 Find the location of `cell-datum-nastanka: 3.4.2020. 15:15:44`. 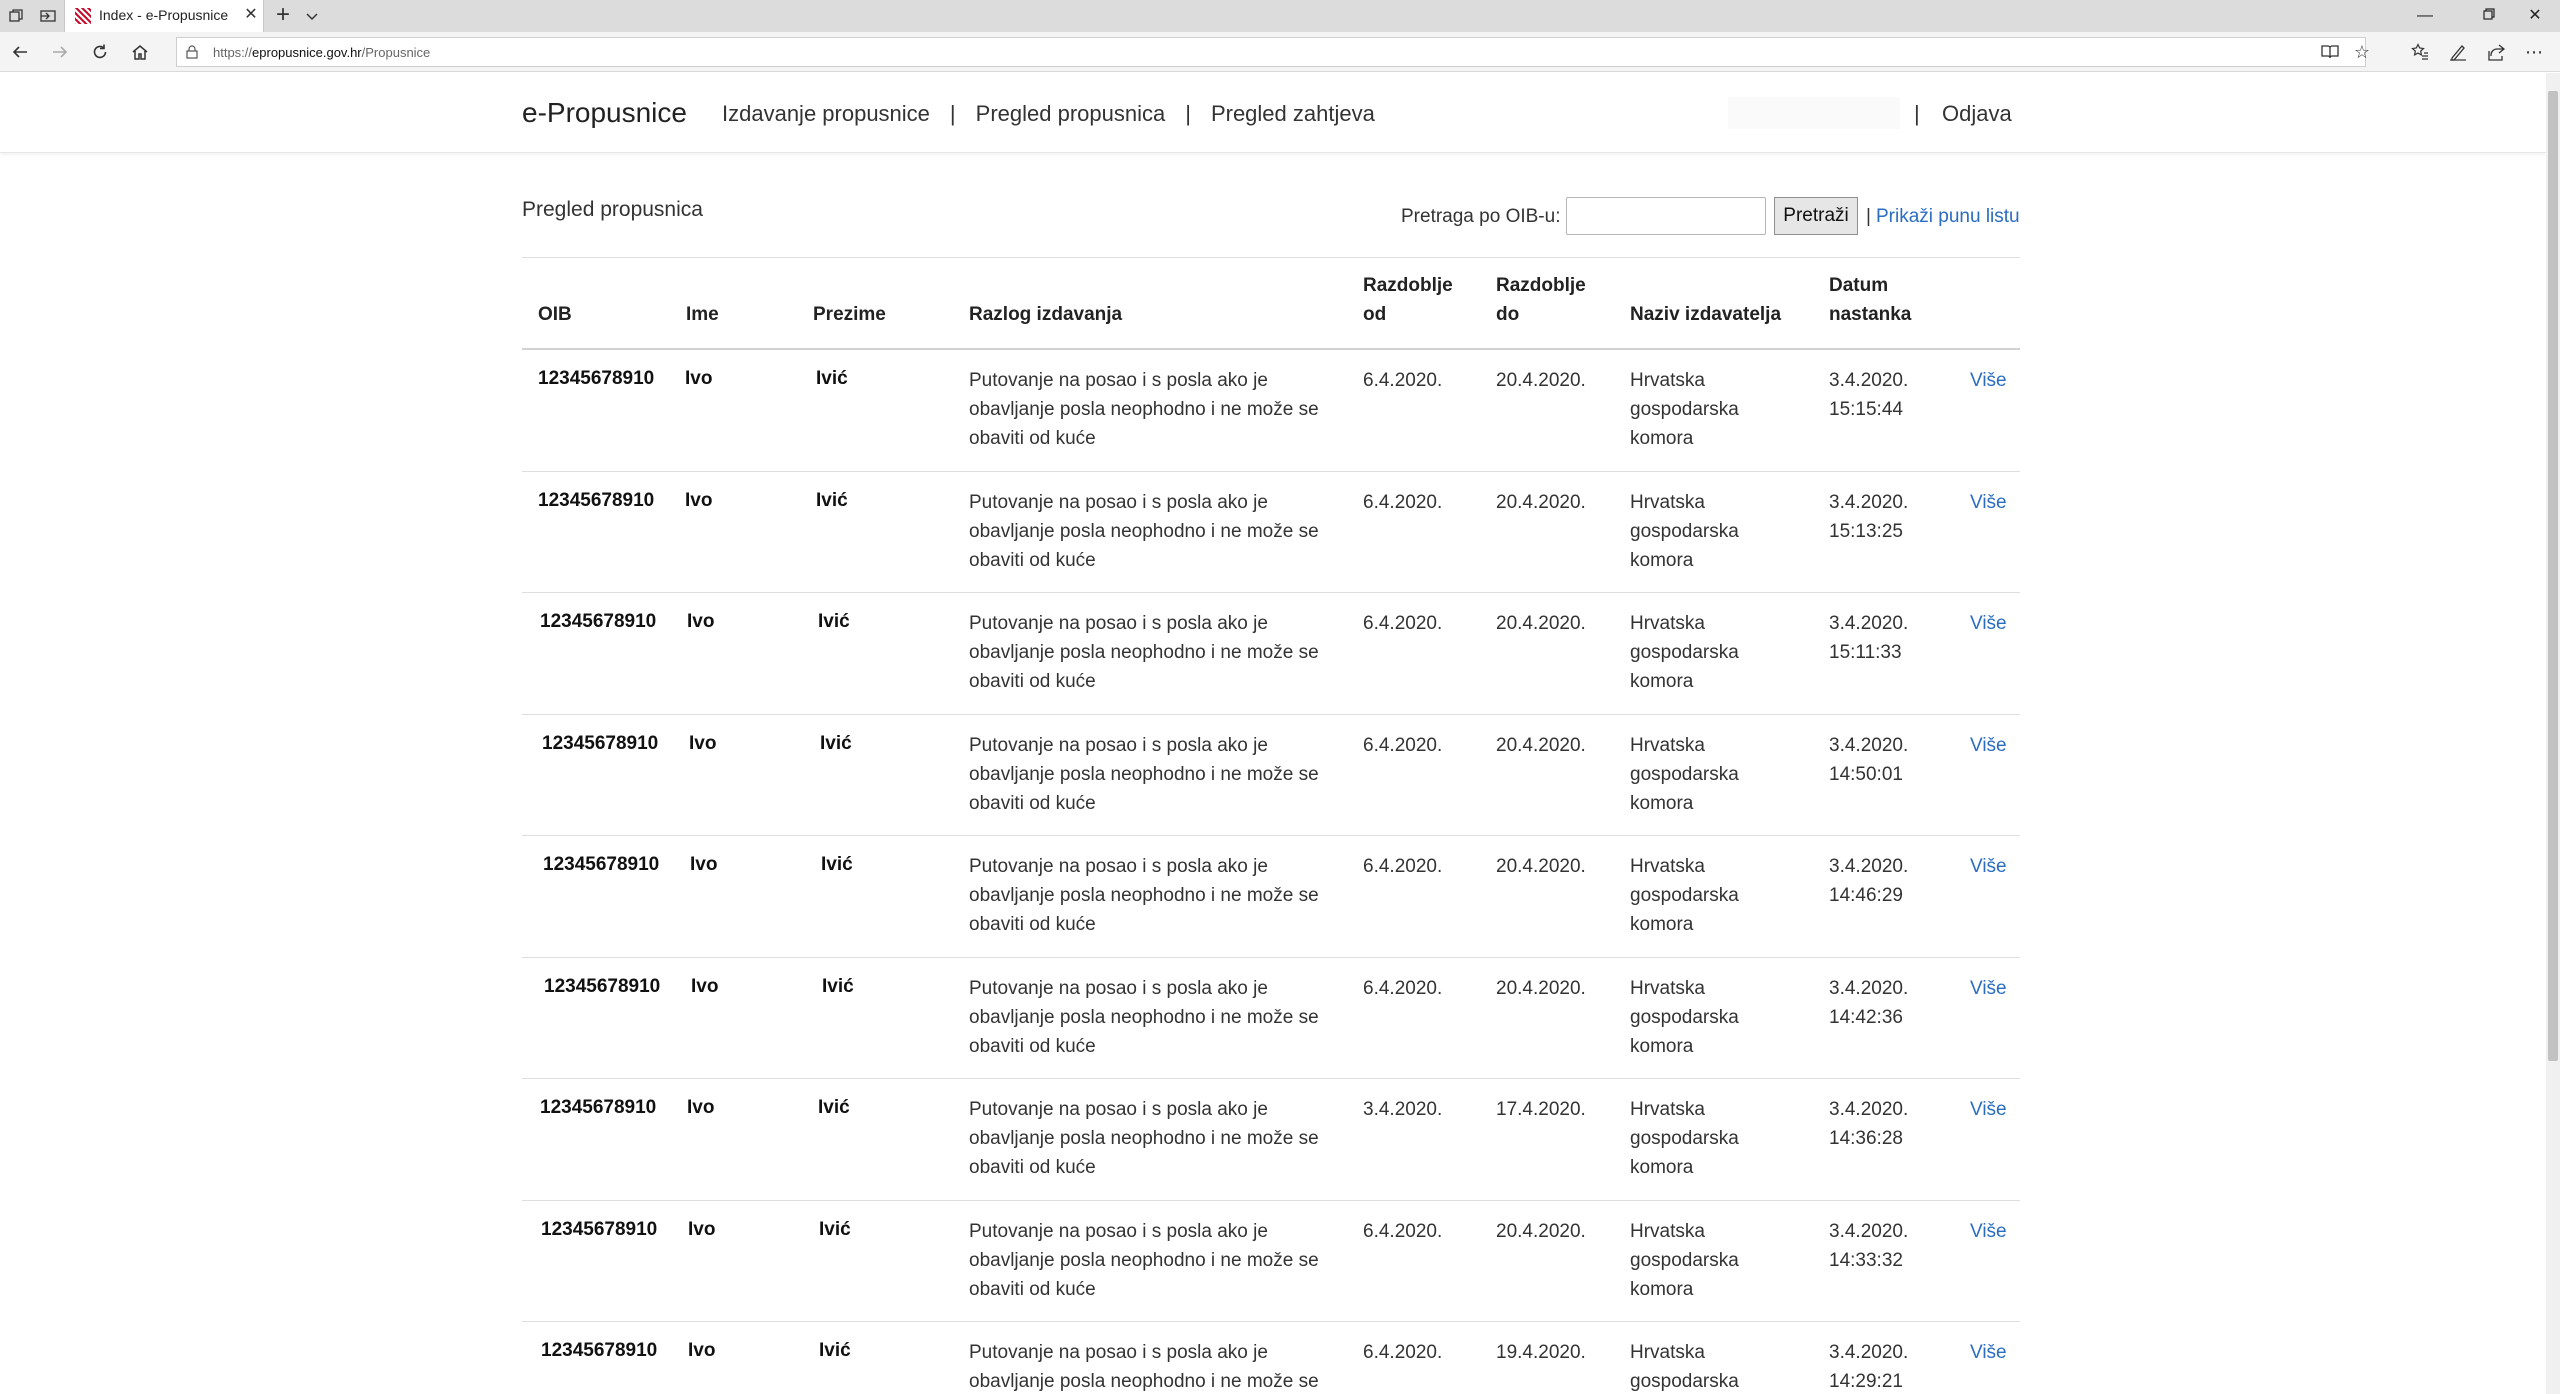

cell-datum-nastanka: 3.4.2020. 15:15:44 is located at coordinates (1868, 395).